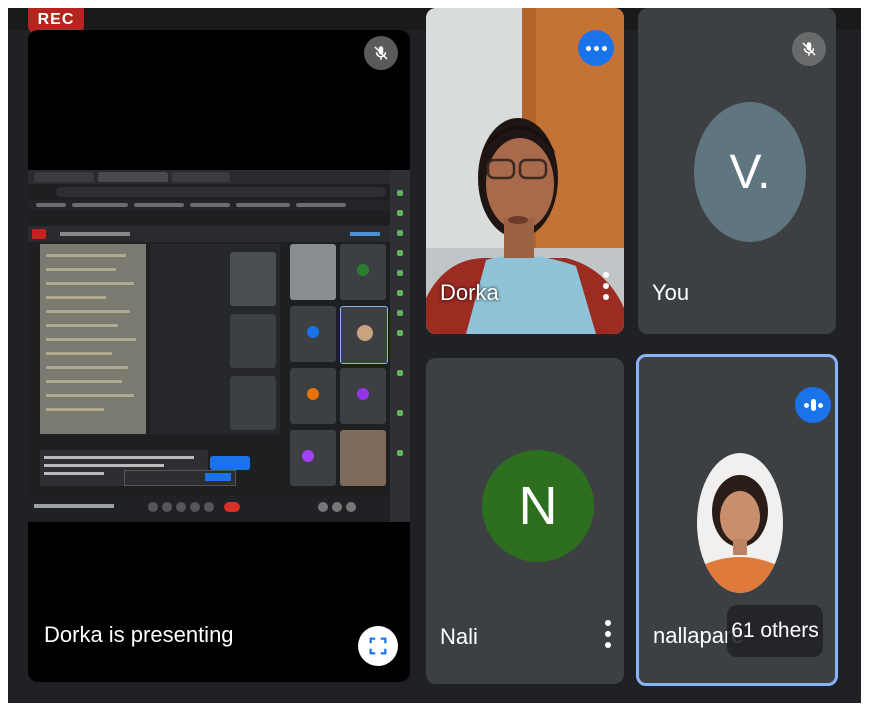 The height and width of the screenshot is (711, 871). What do you see at coordinates (133, 177) in the screenshot?
I see `shared-tab-active` at bounding box center [133, 177].